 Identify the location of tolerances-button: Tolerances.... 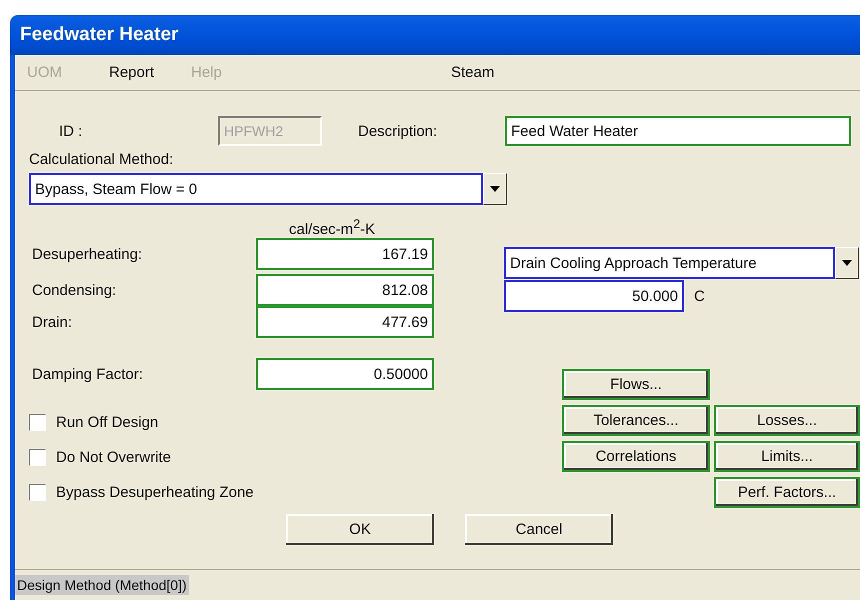
(636, 420).